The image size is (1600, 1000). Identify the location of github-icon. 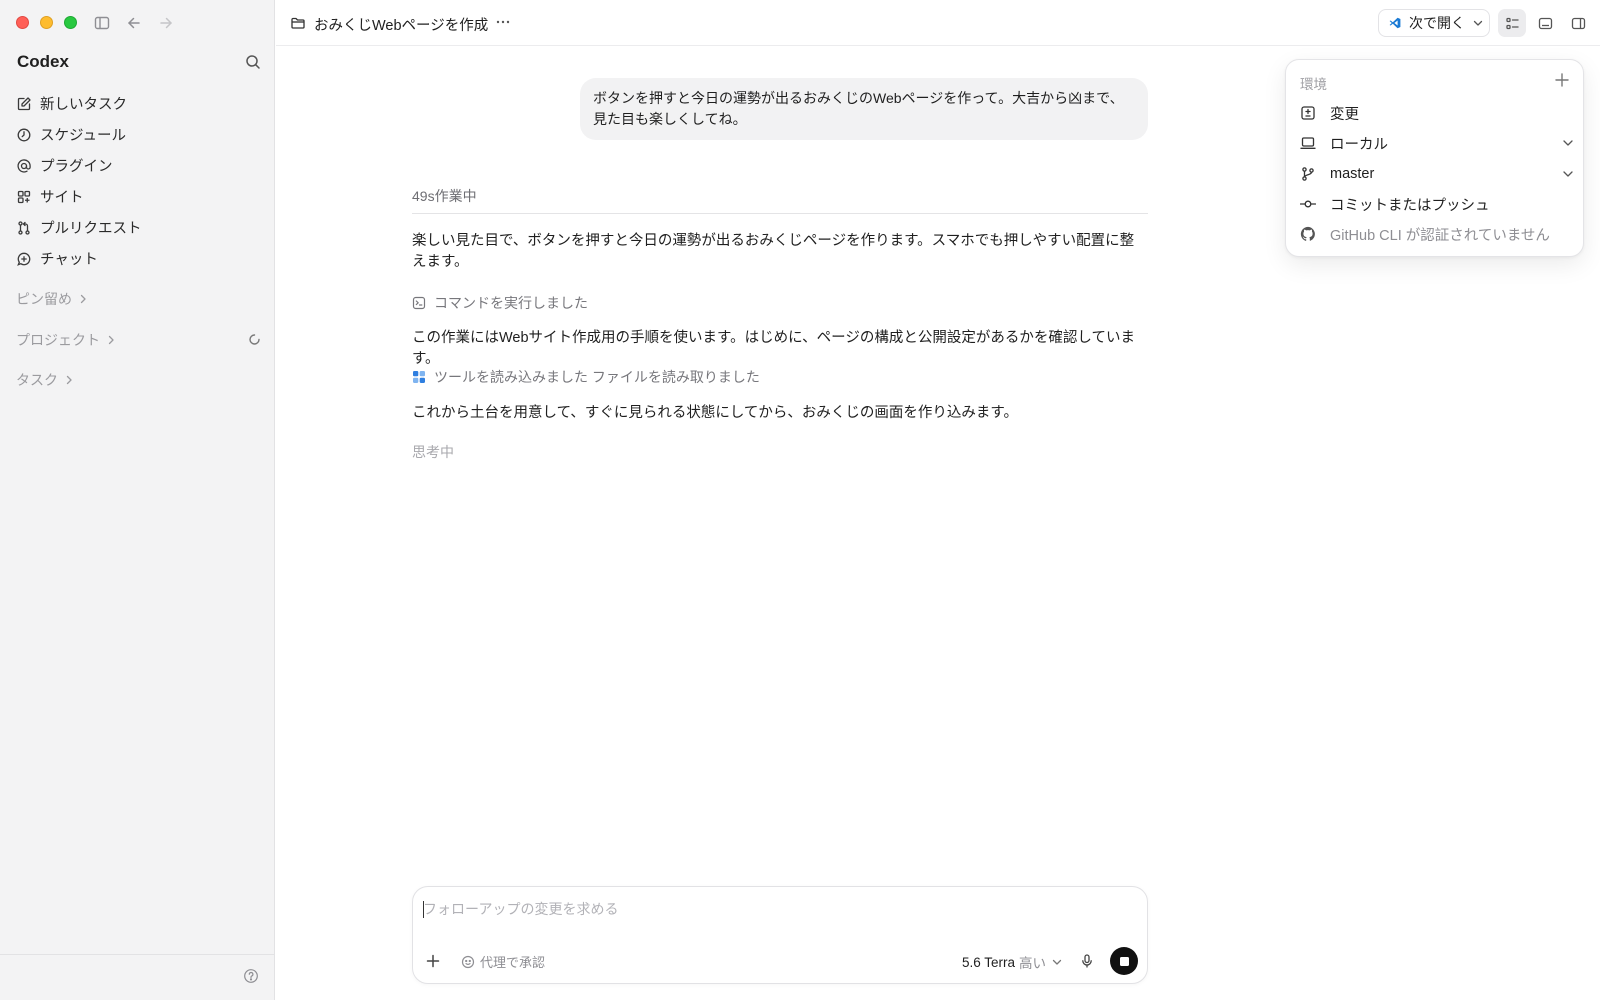
(1308, 234).